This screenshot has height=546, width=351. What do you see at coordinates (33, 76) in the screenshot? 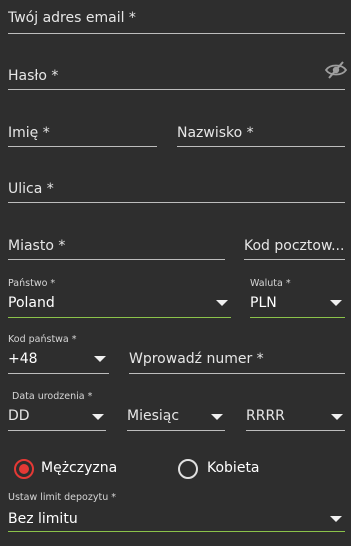
I see `password-placeholder: Hasło *` at bounding box center [33, 76].